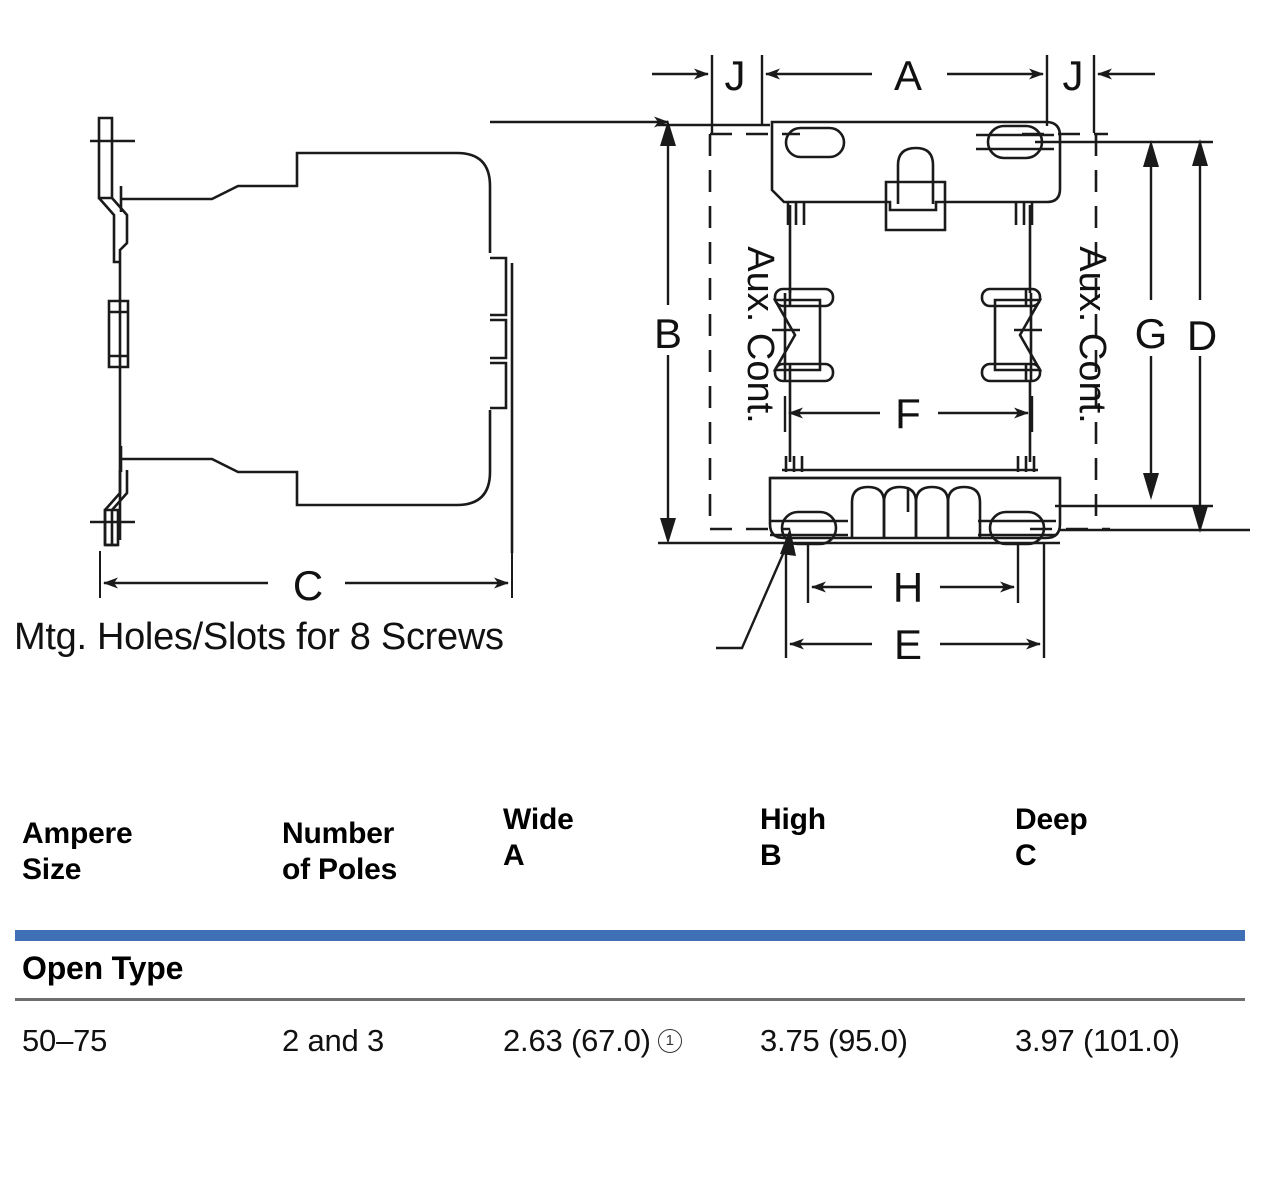 The image size is (1280, 1193). I want to click on dimension-label-b: B, so click(668, 333).